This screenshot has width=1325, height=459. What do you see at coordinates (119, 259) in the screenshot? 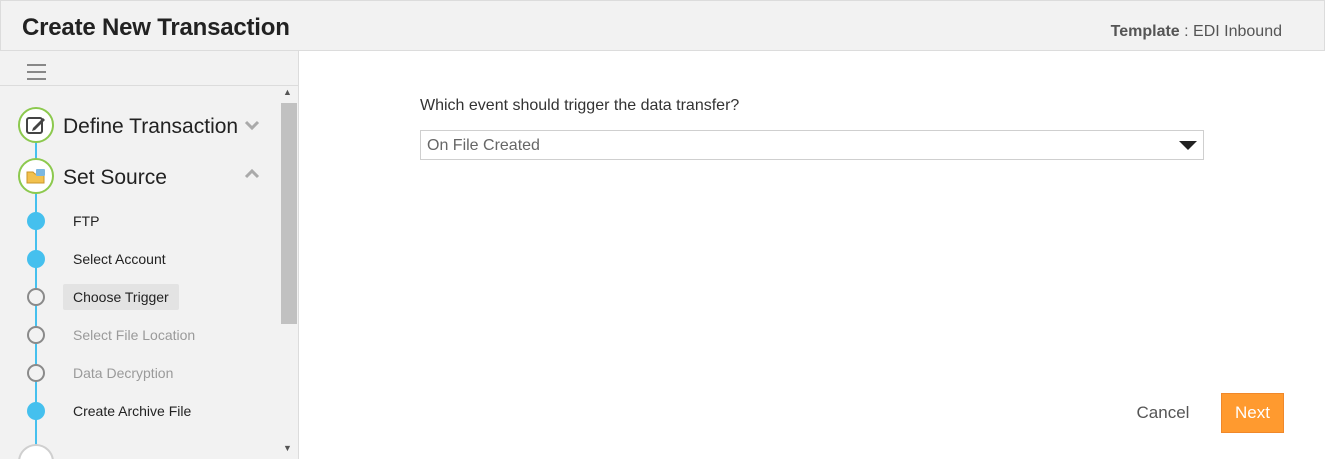
I see `substep-select-account: Select Account` at bounding box center [119, 259].